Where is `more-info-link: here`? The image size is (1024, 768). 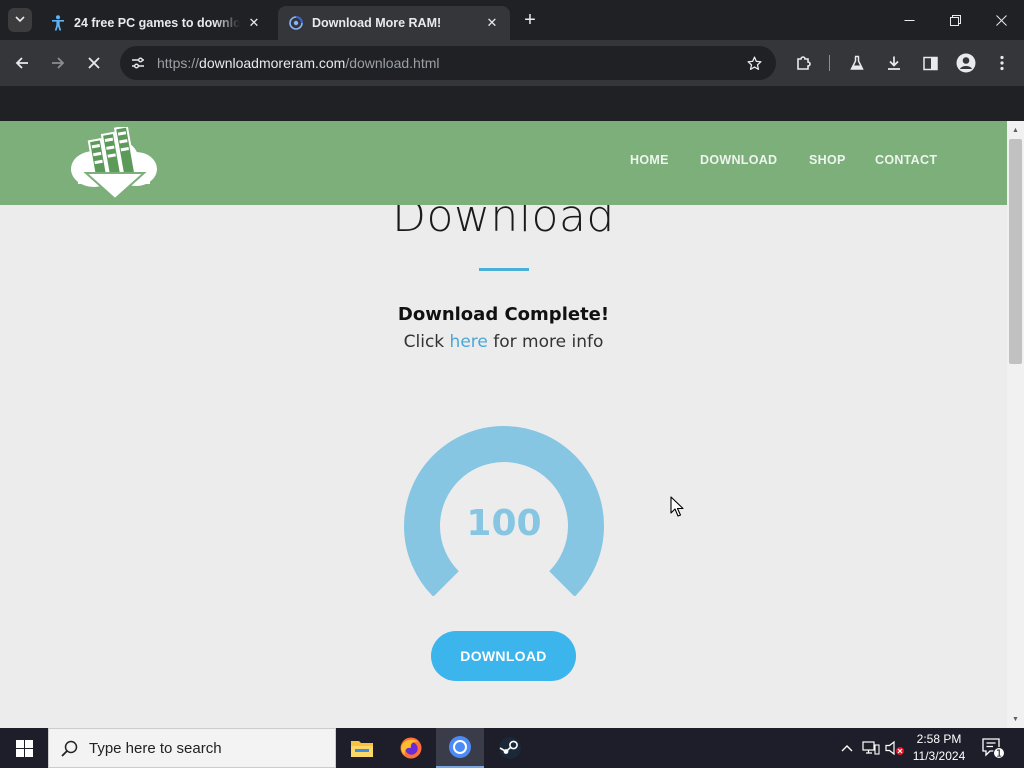
more-info-link: here is located at coordinates (469, 342).